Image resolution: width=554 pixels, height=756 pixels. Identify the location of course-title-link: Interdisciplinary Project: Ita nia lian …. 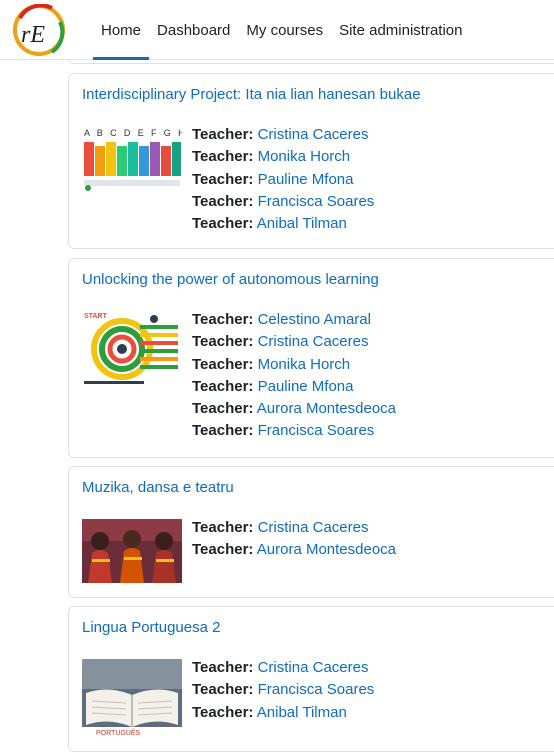
(251, 94).